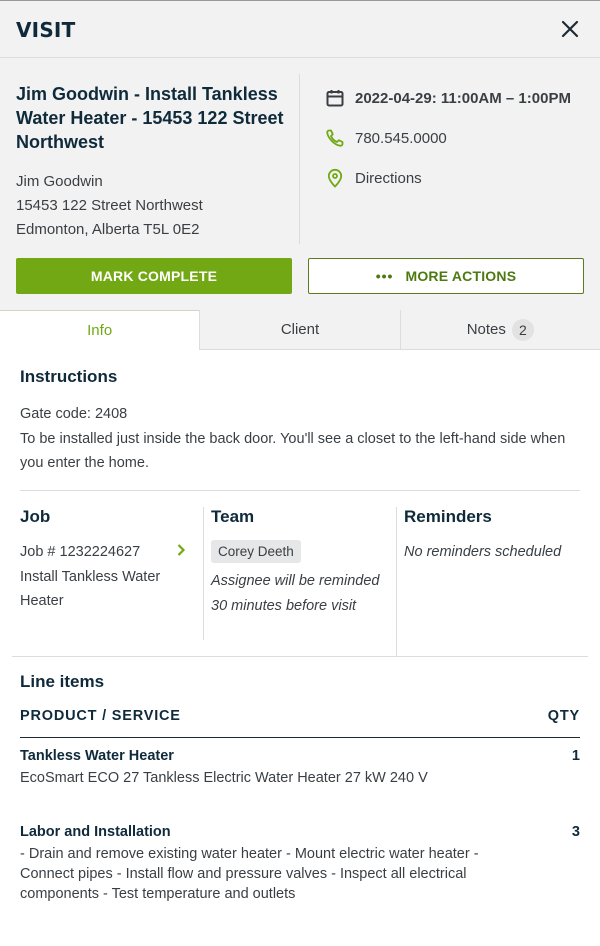 The image size is (600, 946). I want to click on close-button, so click(570, 29).